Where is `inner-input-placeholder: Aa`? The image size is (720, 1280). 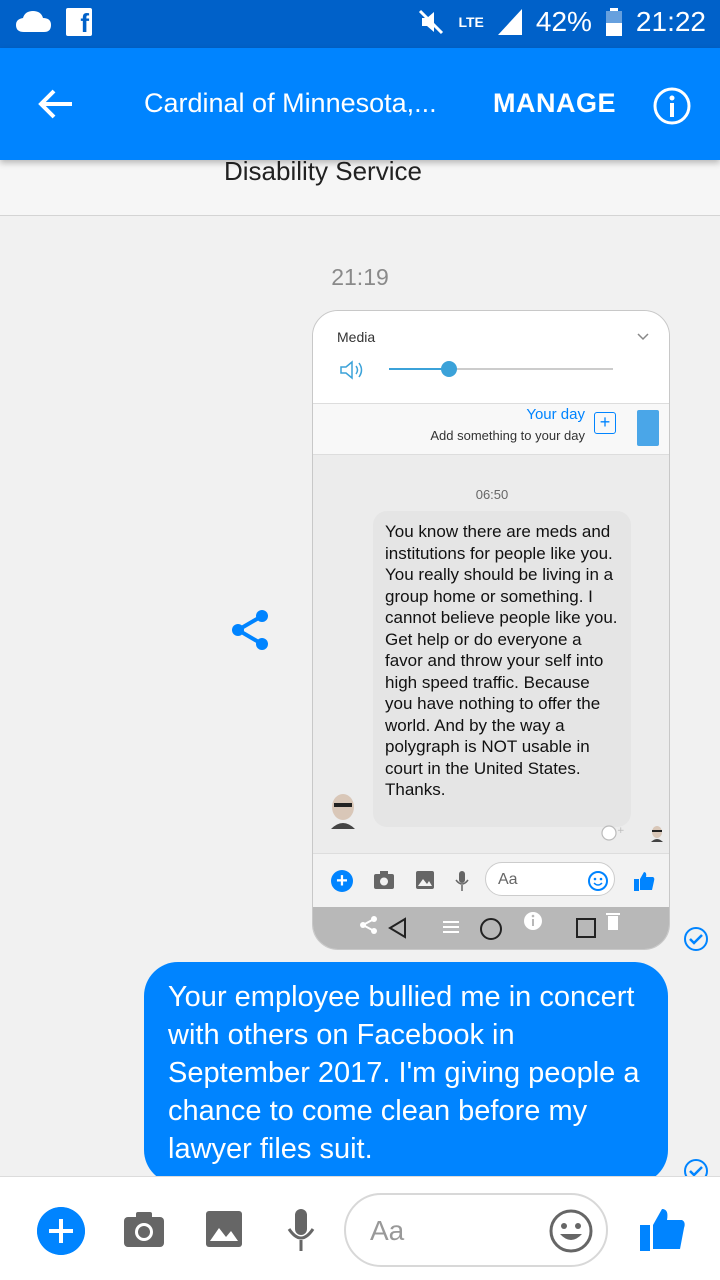 inner-input-placeholder: Aa is located at coordinates (508, 879).